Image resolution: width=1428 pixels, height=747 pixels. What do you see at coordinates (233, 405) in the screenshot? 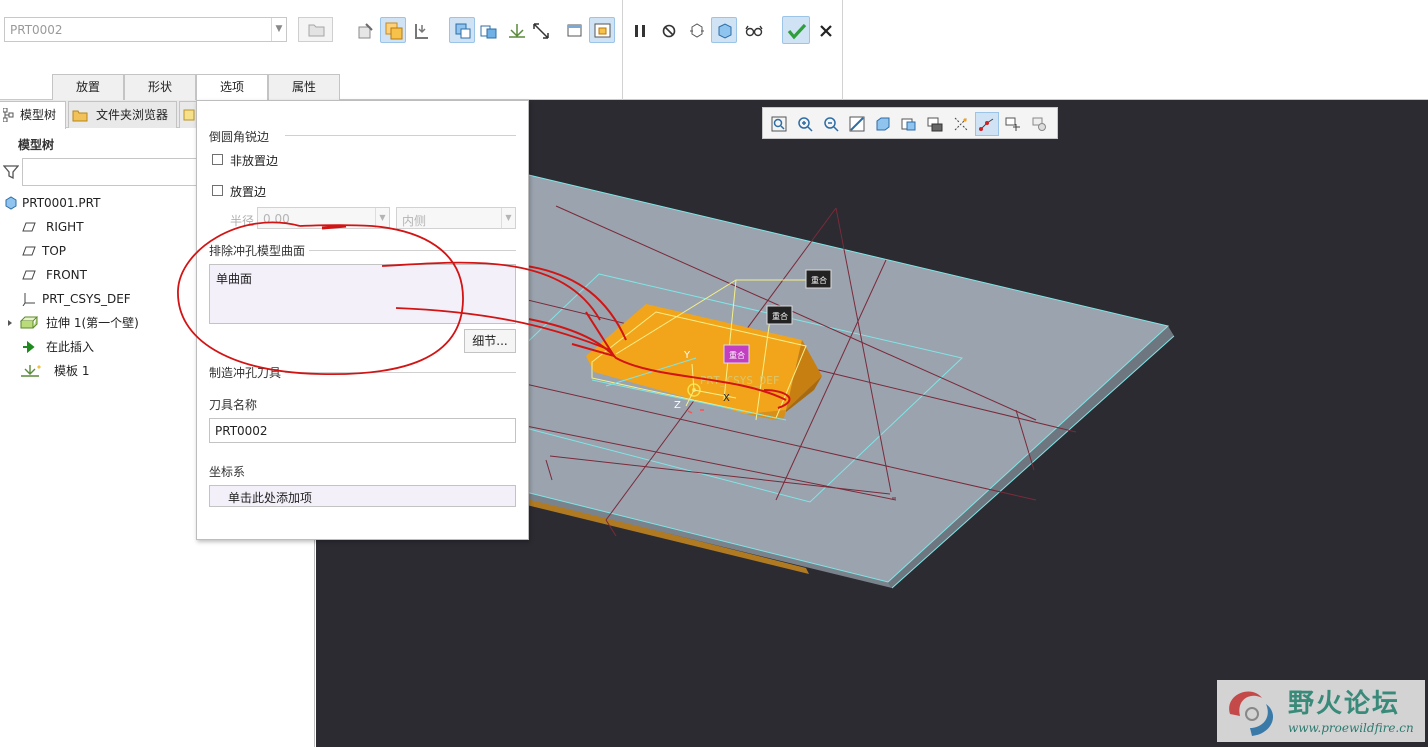
I see `tool-name-label: 刀具名称` at bounding box center [233, 405].